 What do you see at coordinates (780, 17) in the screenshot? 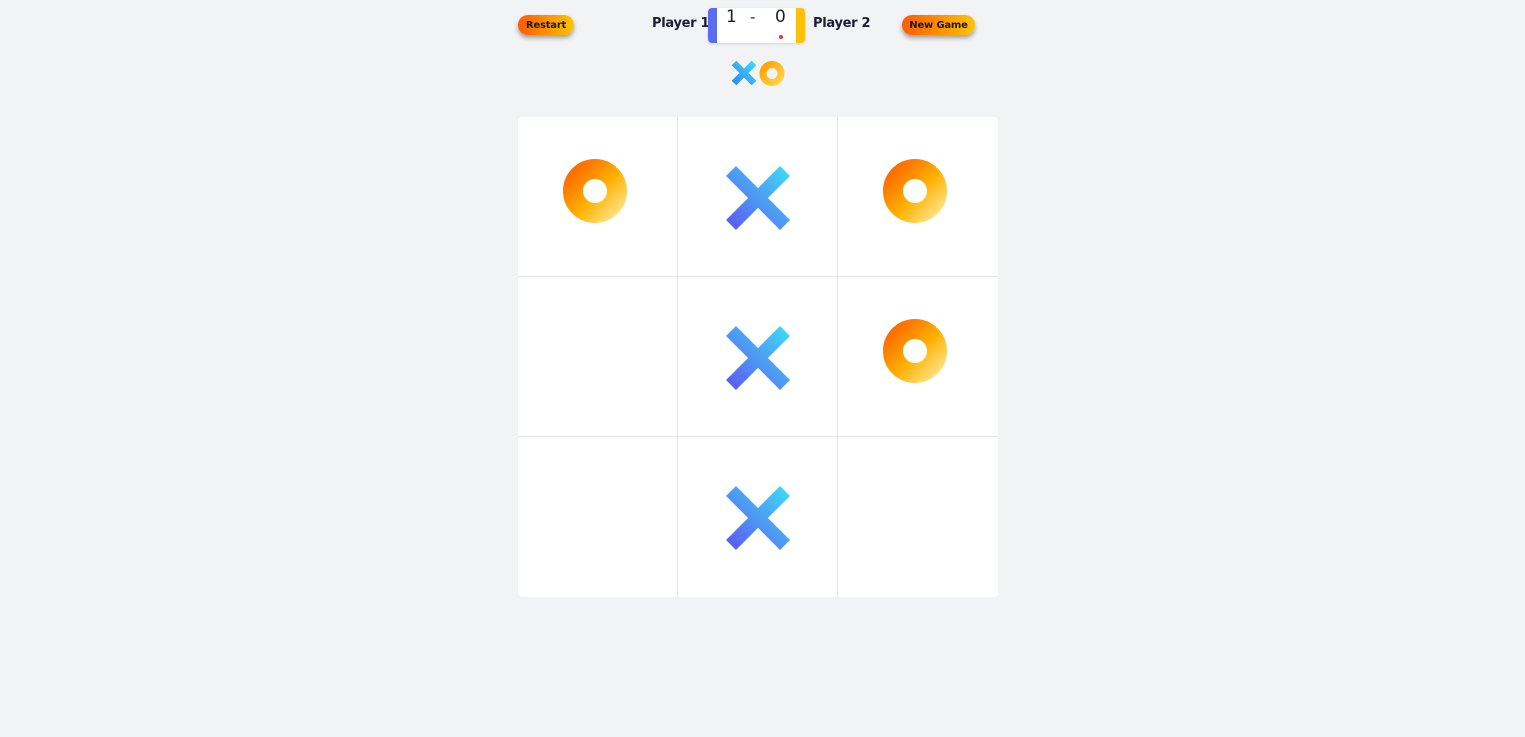
I see `player2-score: 0` at bounding box center [780, 17].